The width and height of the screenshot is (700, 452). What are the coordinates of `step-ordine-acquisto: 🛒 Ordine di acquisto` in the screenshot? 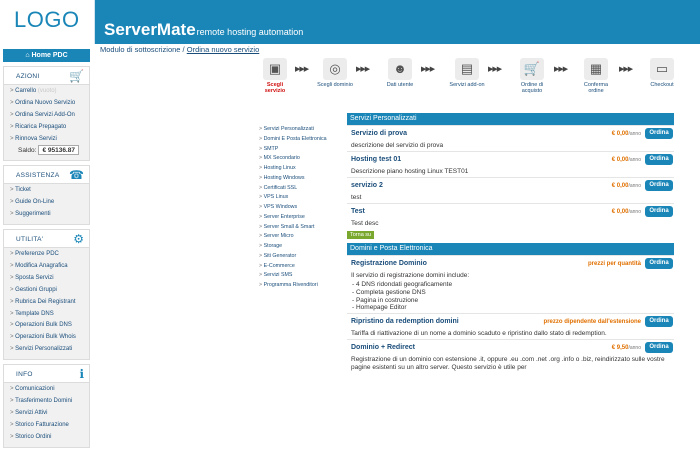 It's located at (532, 76).